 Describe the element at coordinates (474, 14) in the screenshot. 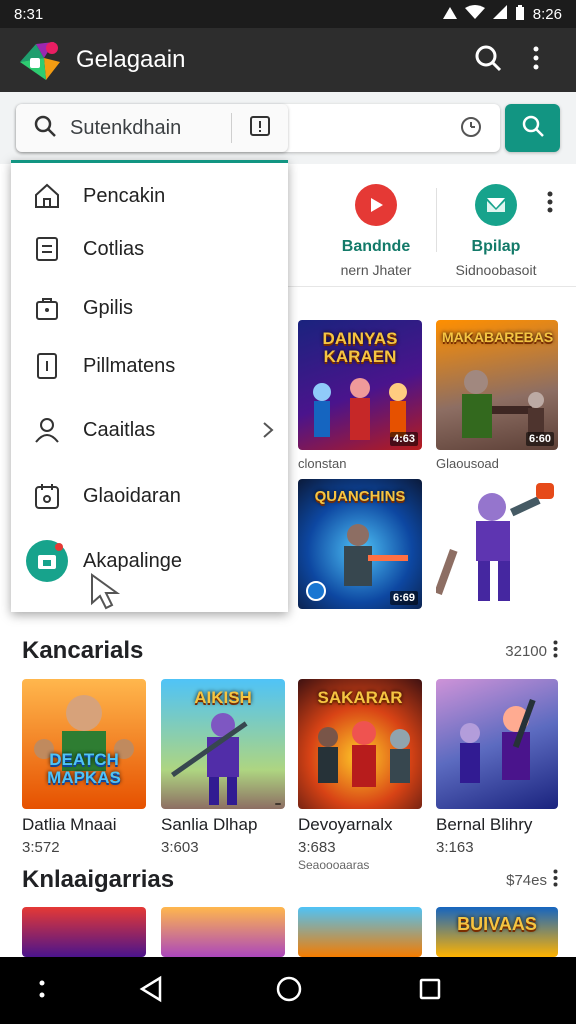

I see `wifi-icon` at that location.